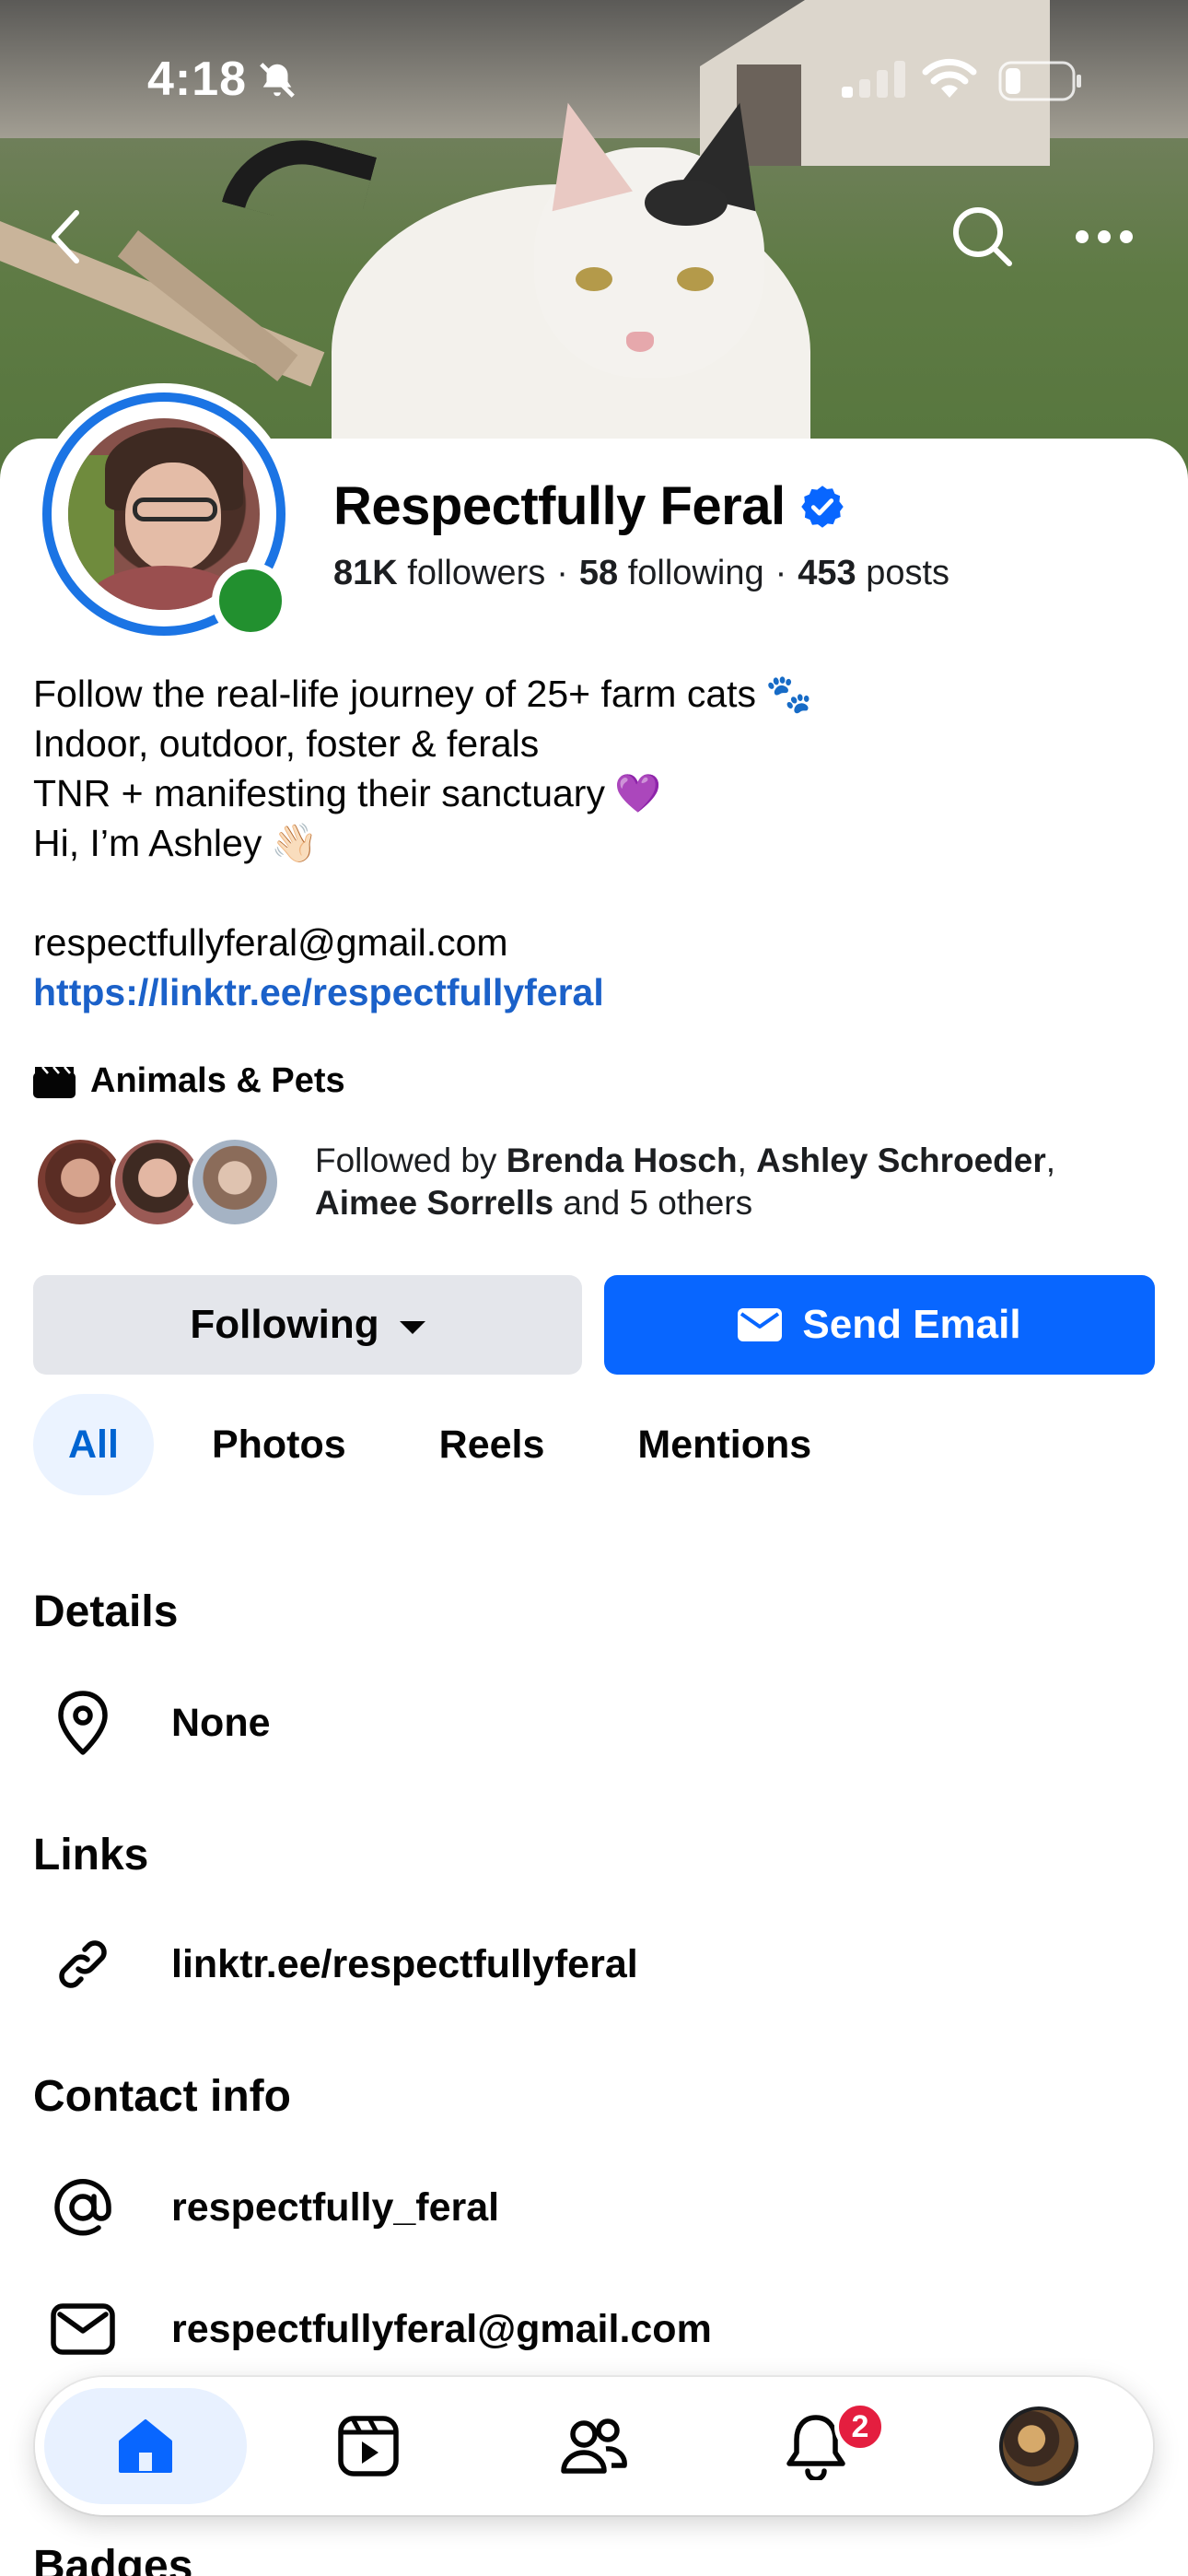 The width and height of the screenshot is (1188, 2576). I want to click on back-button, so click(65, 237).